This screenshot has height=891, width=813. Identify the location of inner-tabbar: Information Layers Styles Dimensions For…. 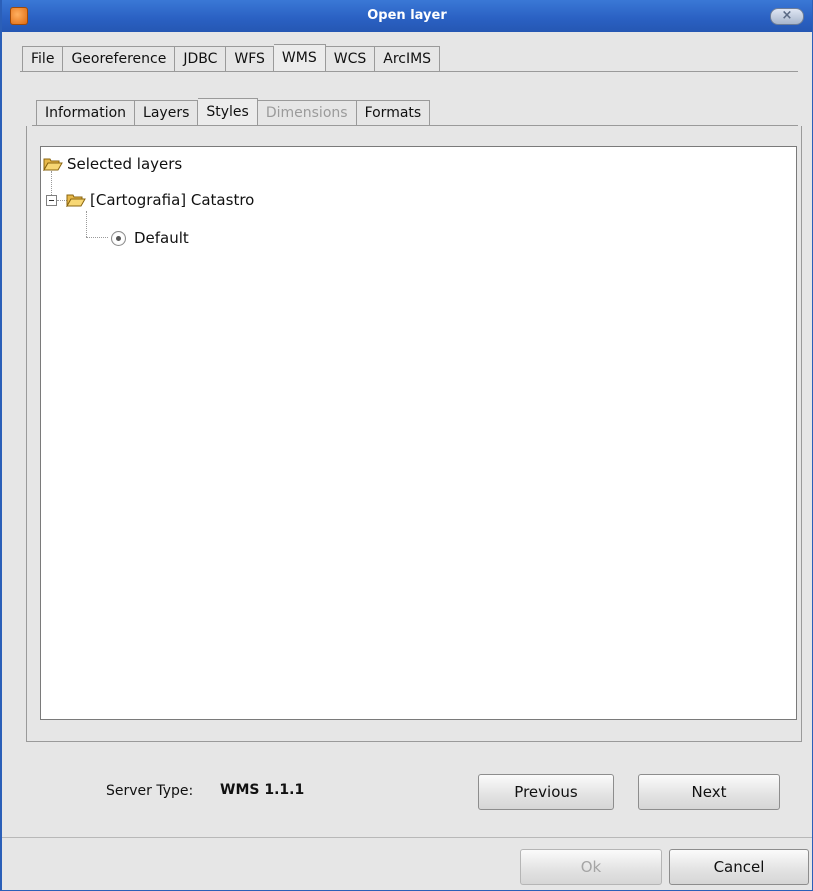
(233, 112).